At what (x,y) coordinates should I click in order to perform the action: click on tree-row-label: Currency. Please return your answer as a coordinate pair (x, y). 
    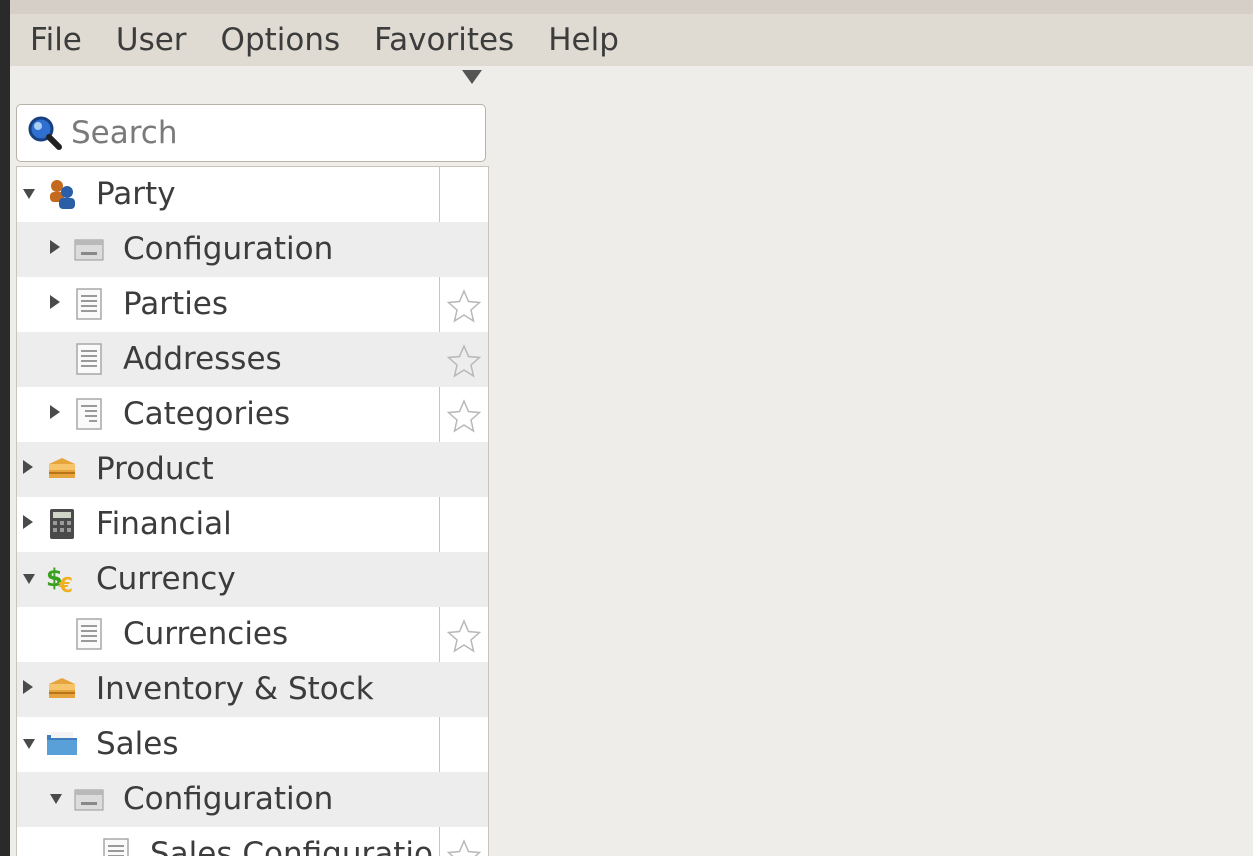
    Looking at the image, I should click on (166, 579).